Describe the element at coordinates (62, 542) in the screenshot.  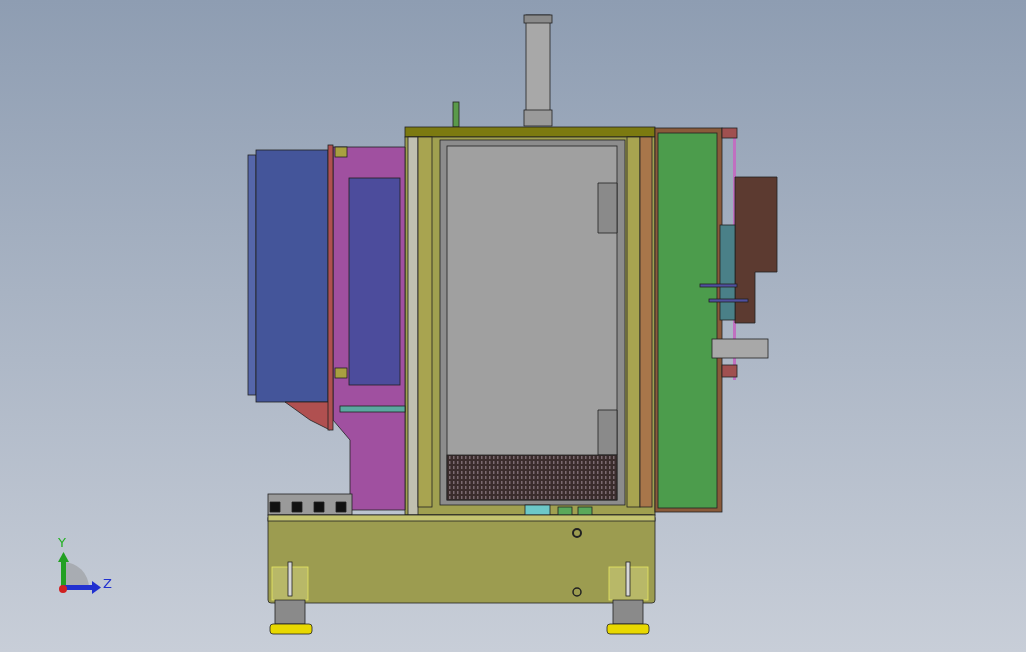
I see `y-axis-label: Y` at that location.